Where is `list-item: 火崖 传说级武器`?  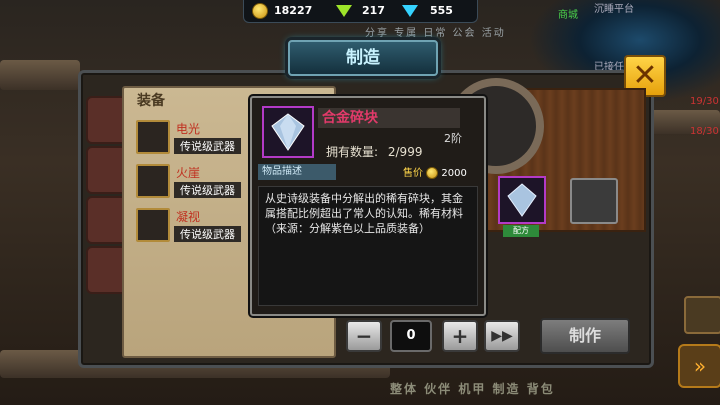
list-item: 火崖 传说级武器 is located at coordinates (192, 180).